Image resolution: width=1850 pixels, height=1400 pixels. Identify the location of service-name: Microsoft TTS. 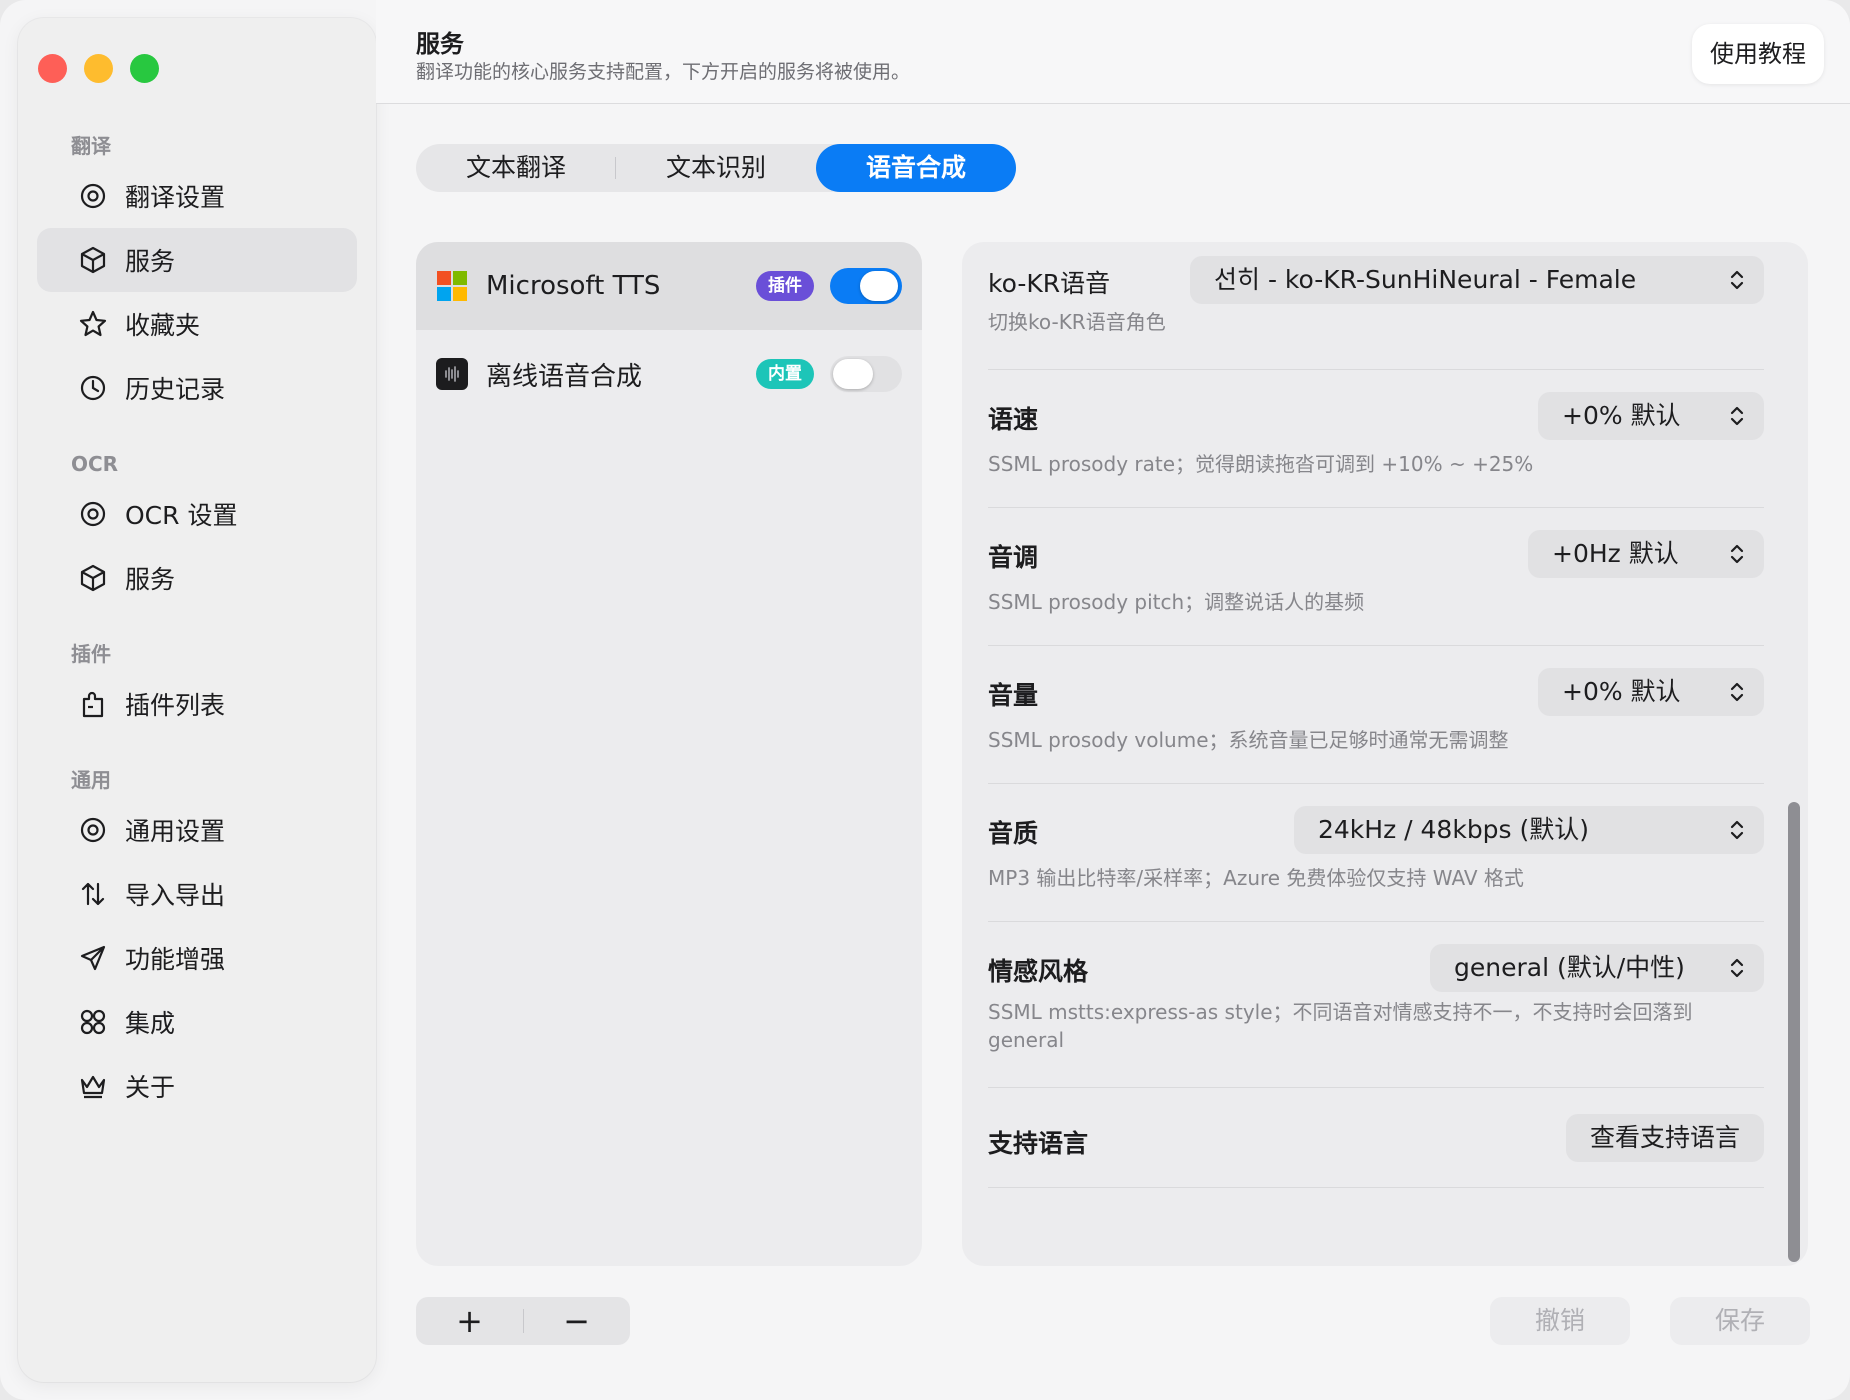
(573, 286).